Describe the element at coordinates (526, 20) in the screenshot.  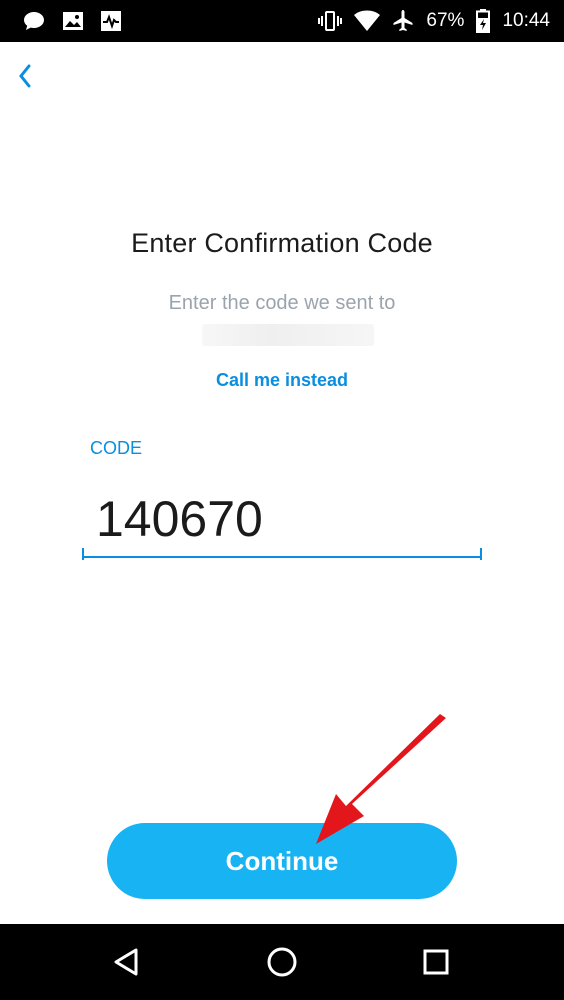
I see `clock: 10:44` at that location.